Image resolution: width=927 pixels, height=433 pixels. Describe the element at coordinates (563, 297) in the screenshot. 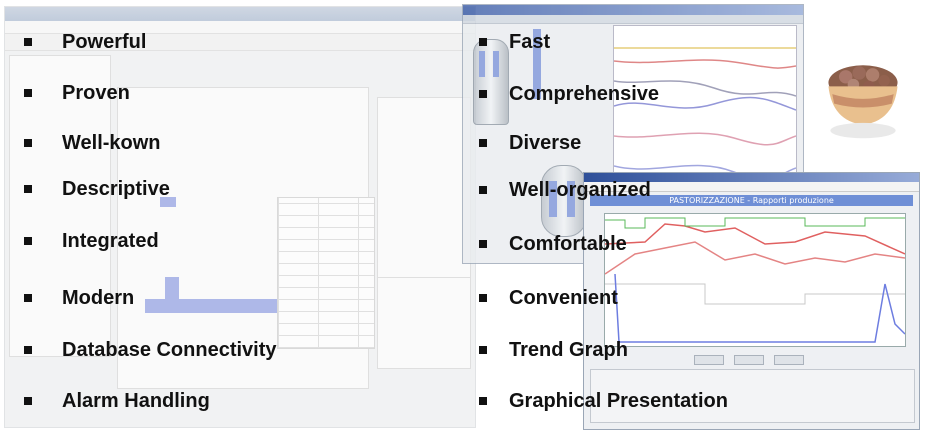

I see `feature-label: Convenient` at that location.